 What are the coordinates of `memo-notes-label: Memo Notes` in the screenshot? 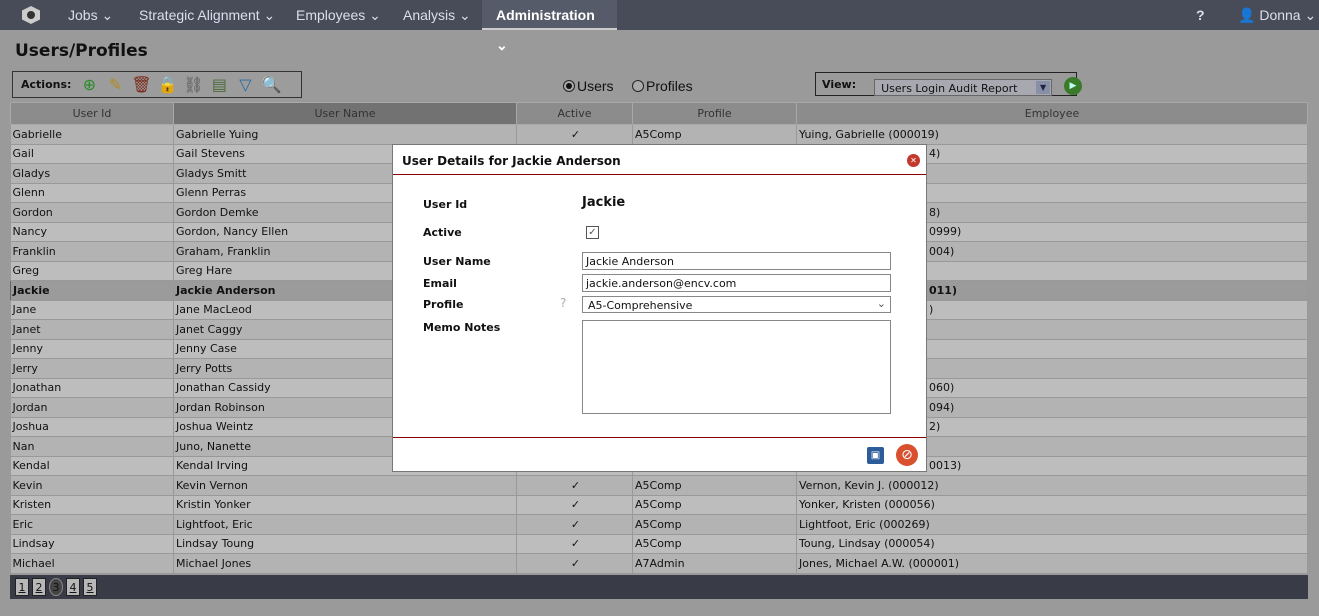 It's located at (462, 327).